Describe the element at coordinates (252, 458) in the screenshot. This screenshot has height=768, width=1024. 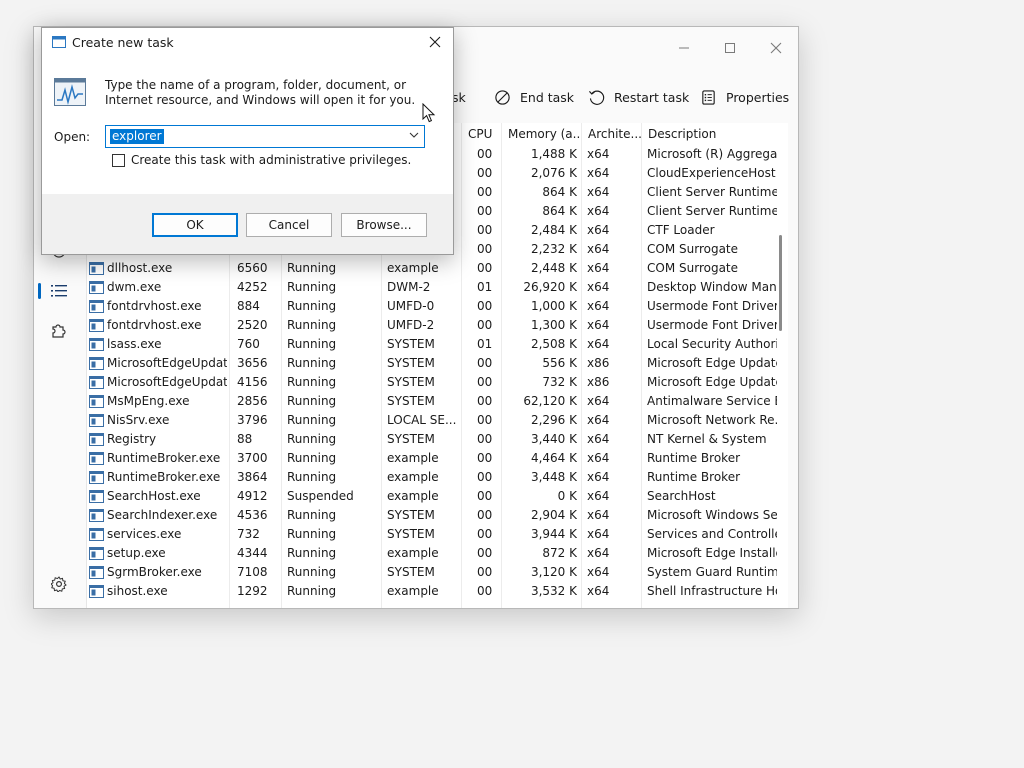
I see `process-pid-text: 3700` at that location.